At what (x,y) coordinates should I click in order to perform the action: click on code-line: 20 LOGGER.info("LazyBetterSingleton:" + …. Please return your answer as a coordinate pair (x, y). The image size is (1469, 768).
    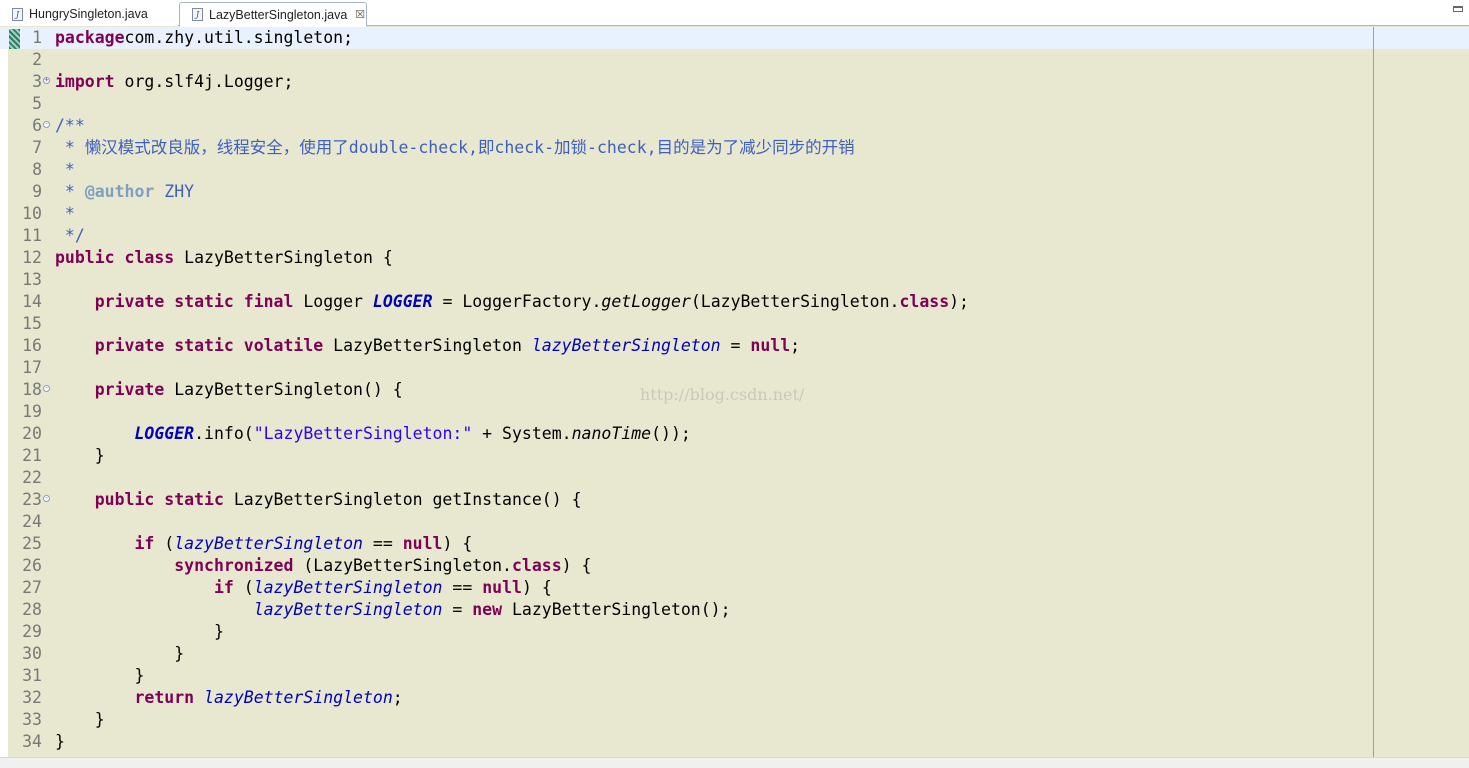
    Looking at the image, I should click on (734, 434).